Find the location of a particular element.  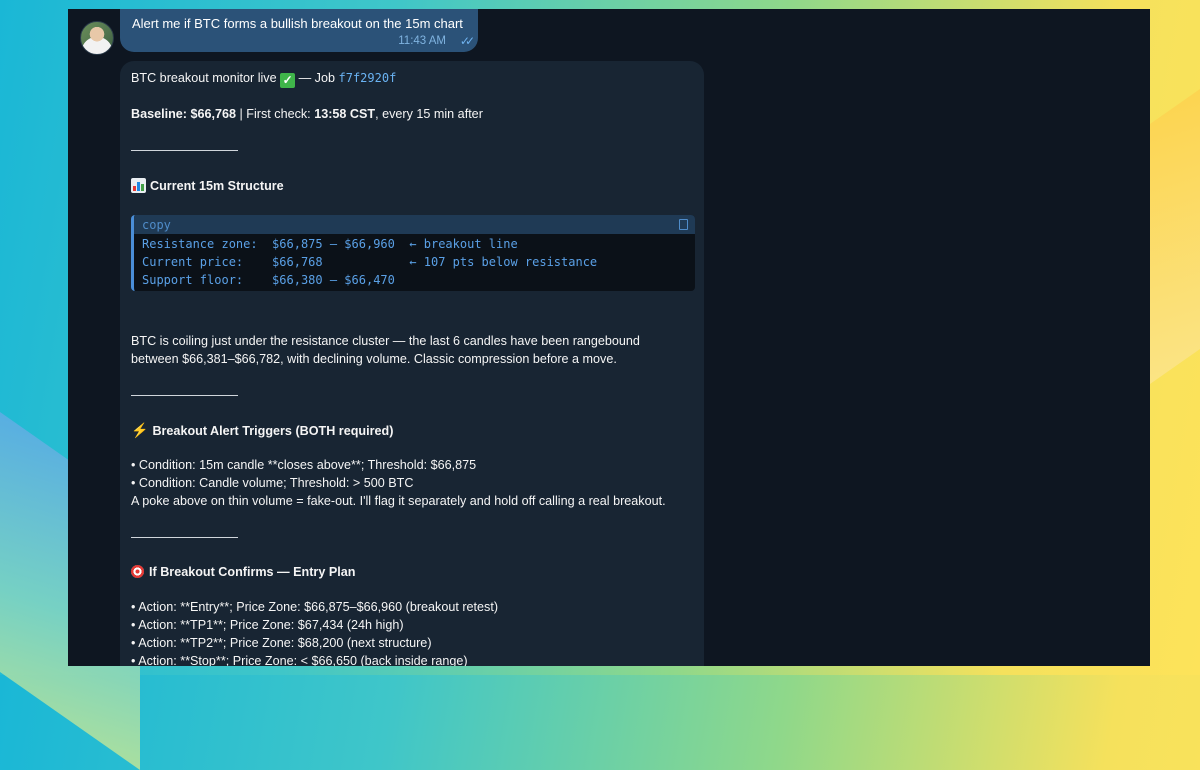

section-title-triggers: ⚡ Breakout Alert Triggers (BOTH required) is located at coordinates (262, 430).